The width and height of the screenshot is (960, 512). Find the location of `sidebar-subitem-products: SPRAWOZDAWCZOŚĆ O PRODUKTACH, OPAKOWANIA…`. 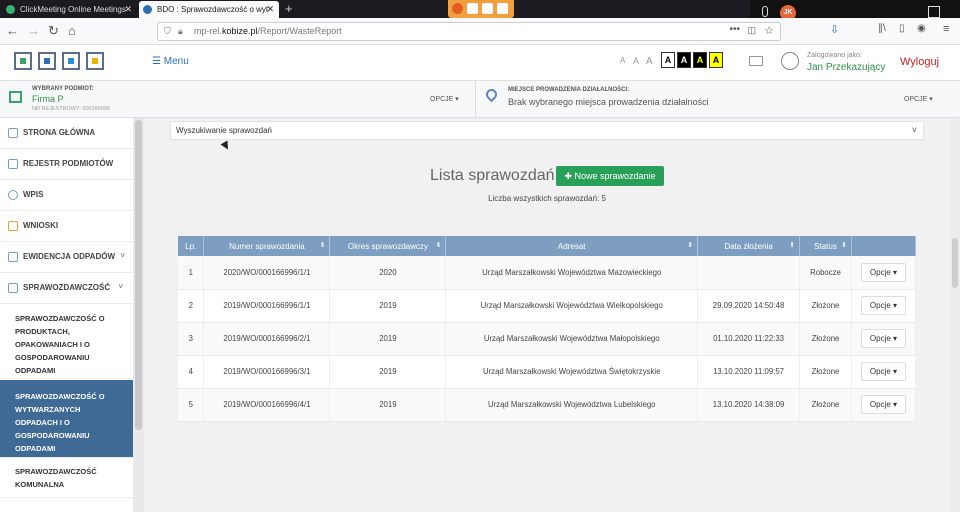

sidebar-subitem-products: SPRAWOZDAWCZOŚĆ O PRODUKTACH, OPAKOWANIA… is located at coordinates (66, 341).